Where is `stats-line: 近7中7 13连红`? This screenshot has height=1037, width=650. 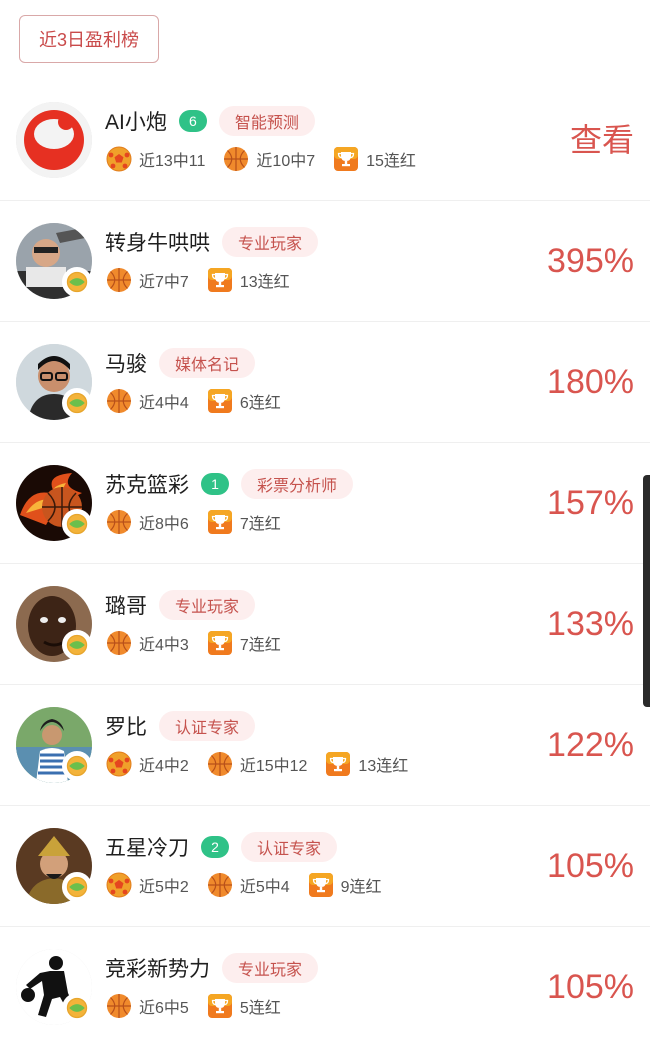 stats-line: 近7中7 13连红 is located at coordinates (207, 280).